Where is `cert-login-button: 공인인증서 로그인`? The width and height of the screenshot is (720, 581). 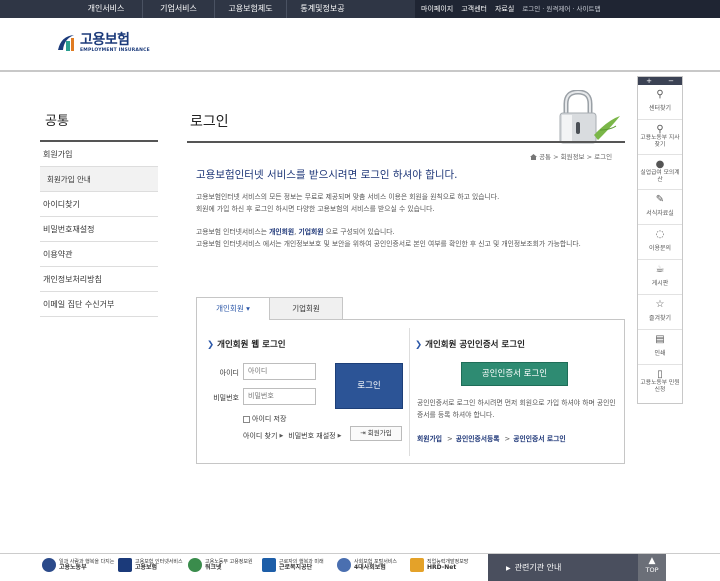 cert-login-button: 공인인증서 로그인 is located at coordinates (514, 374).